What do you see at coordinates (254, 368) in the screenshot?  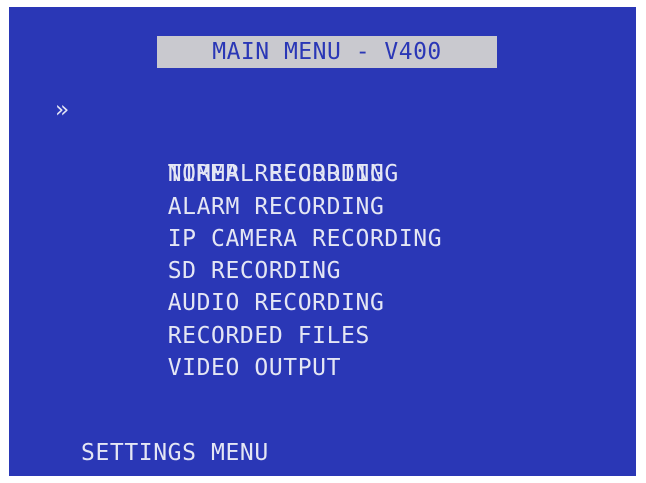 I see `menu-item-label: VIDEO OUTPUT` at bounding box center [254, 368].